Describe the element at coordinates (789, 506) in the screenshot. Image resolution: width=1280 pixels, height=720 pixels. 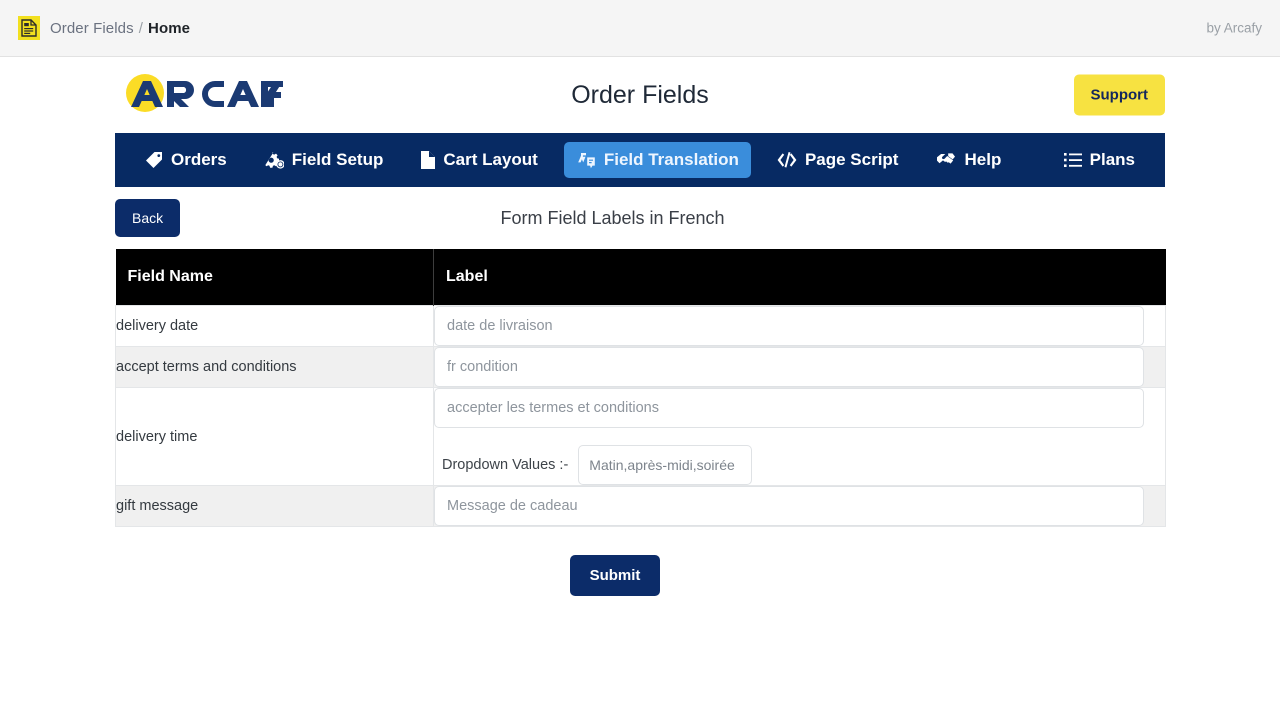
I see `label-input-gift-message` at that location.